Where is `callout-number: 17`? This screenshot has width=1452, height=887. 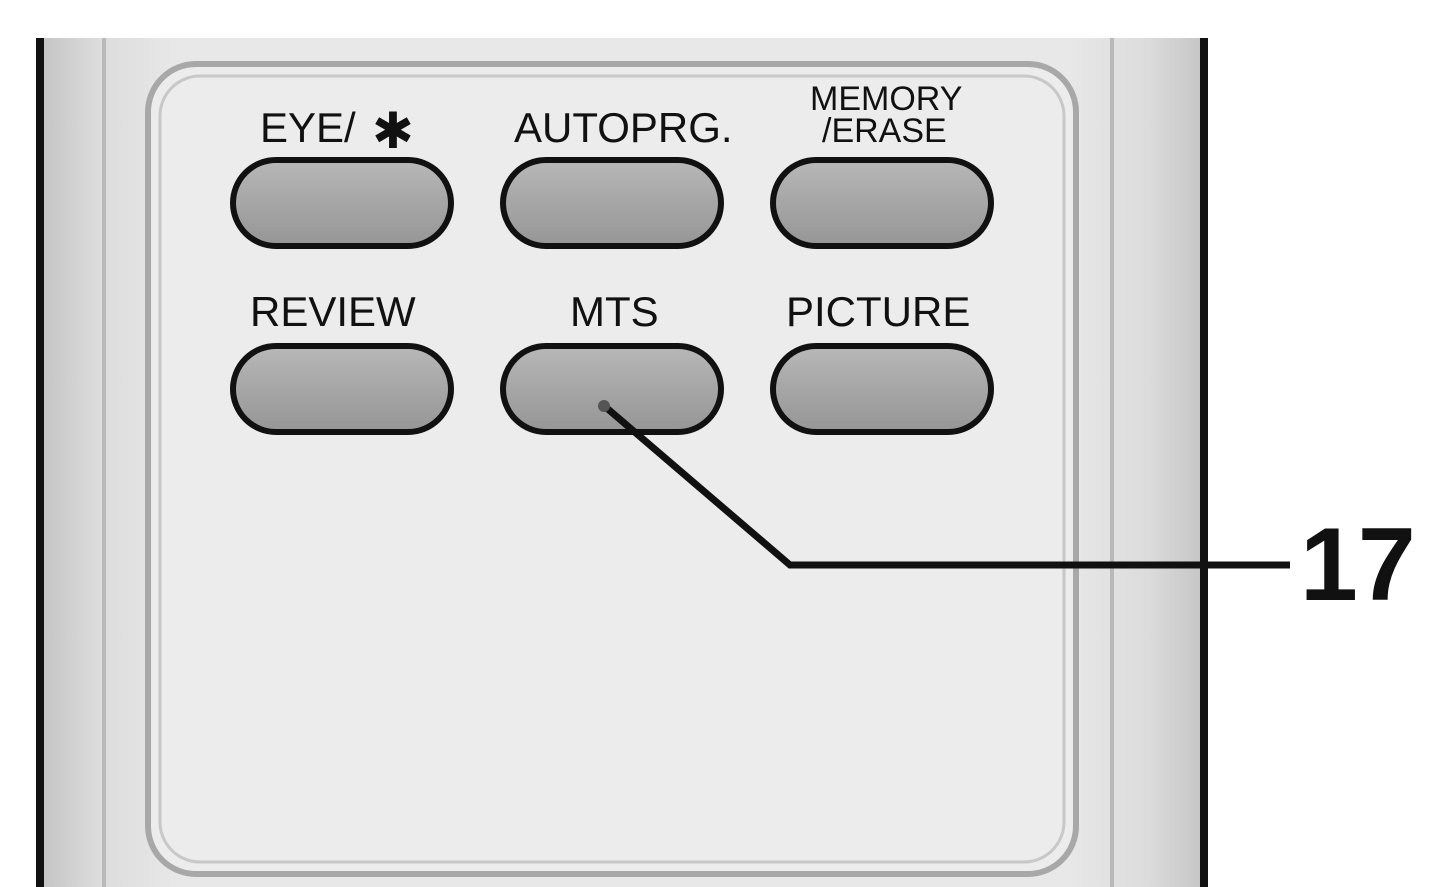 callout-number: 17 is located at coordinates (1358, 565).